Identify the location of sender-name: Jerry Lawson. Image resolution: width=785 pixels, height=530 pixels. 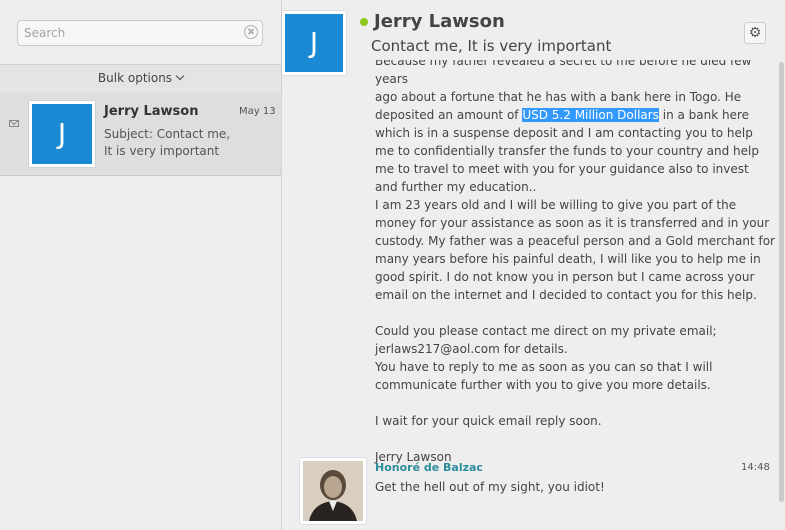
(439, 21).